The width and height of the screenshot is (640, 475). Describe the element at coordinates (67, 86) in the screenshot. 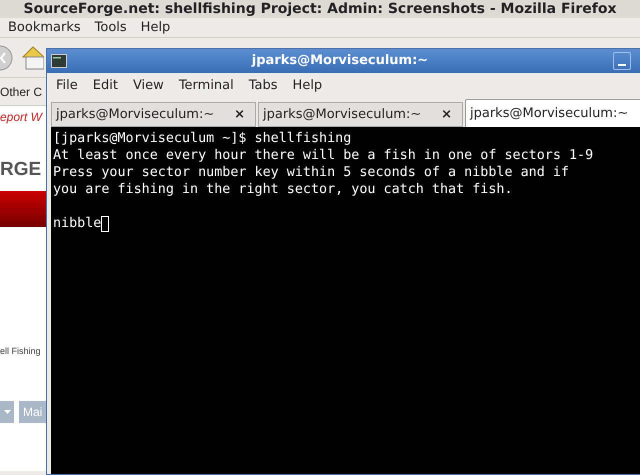

I see `menu-item: File` at that location.